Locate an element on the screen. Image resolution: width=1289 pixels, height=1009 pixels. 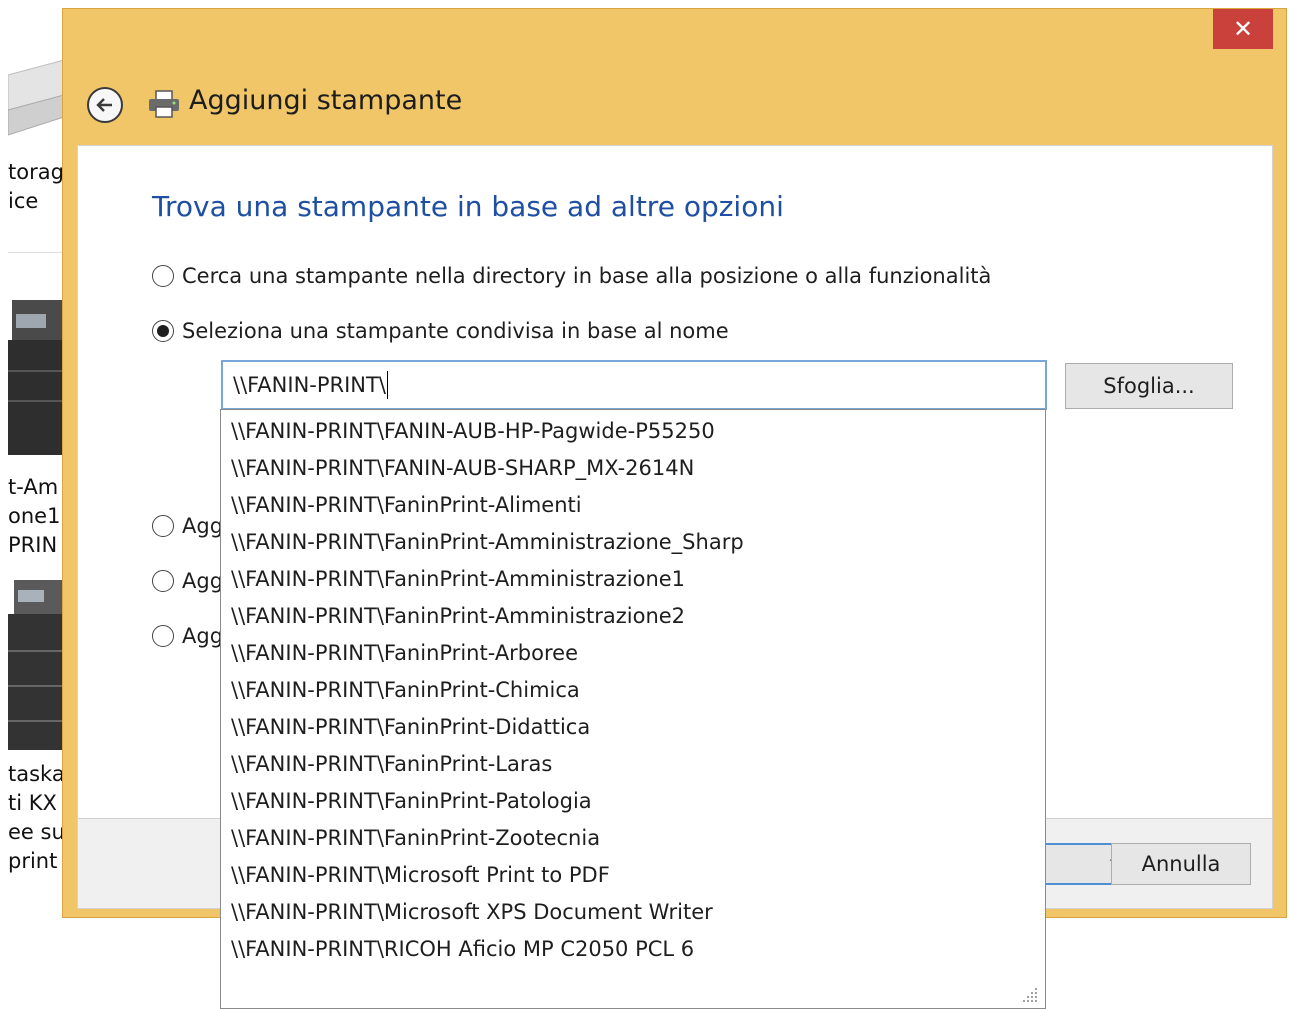
bg-divider is located at coordinates (36, 252).